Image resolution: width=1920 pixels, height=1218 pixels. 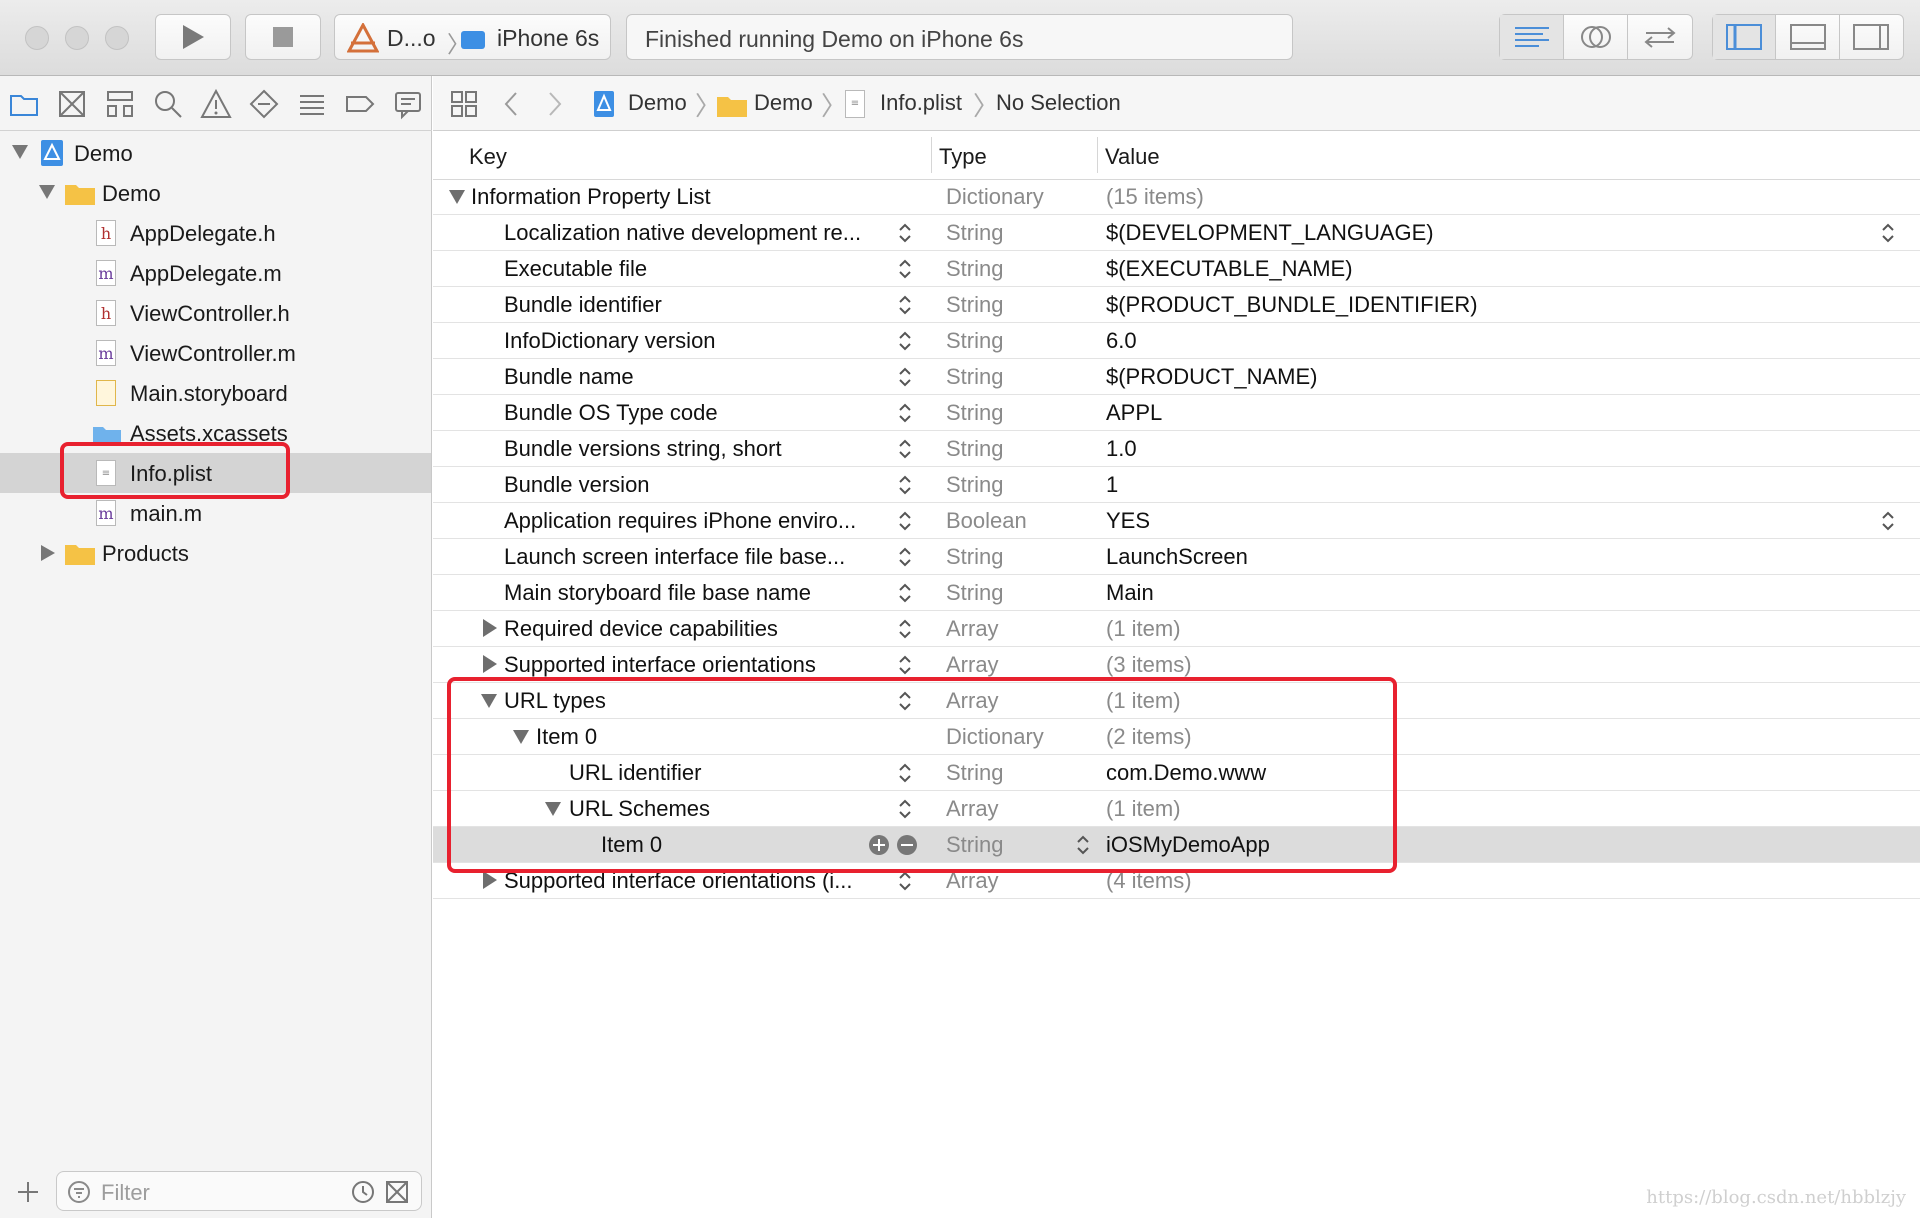 I want to click on project-icon, so click(x=52, y=153).